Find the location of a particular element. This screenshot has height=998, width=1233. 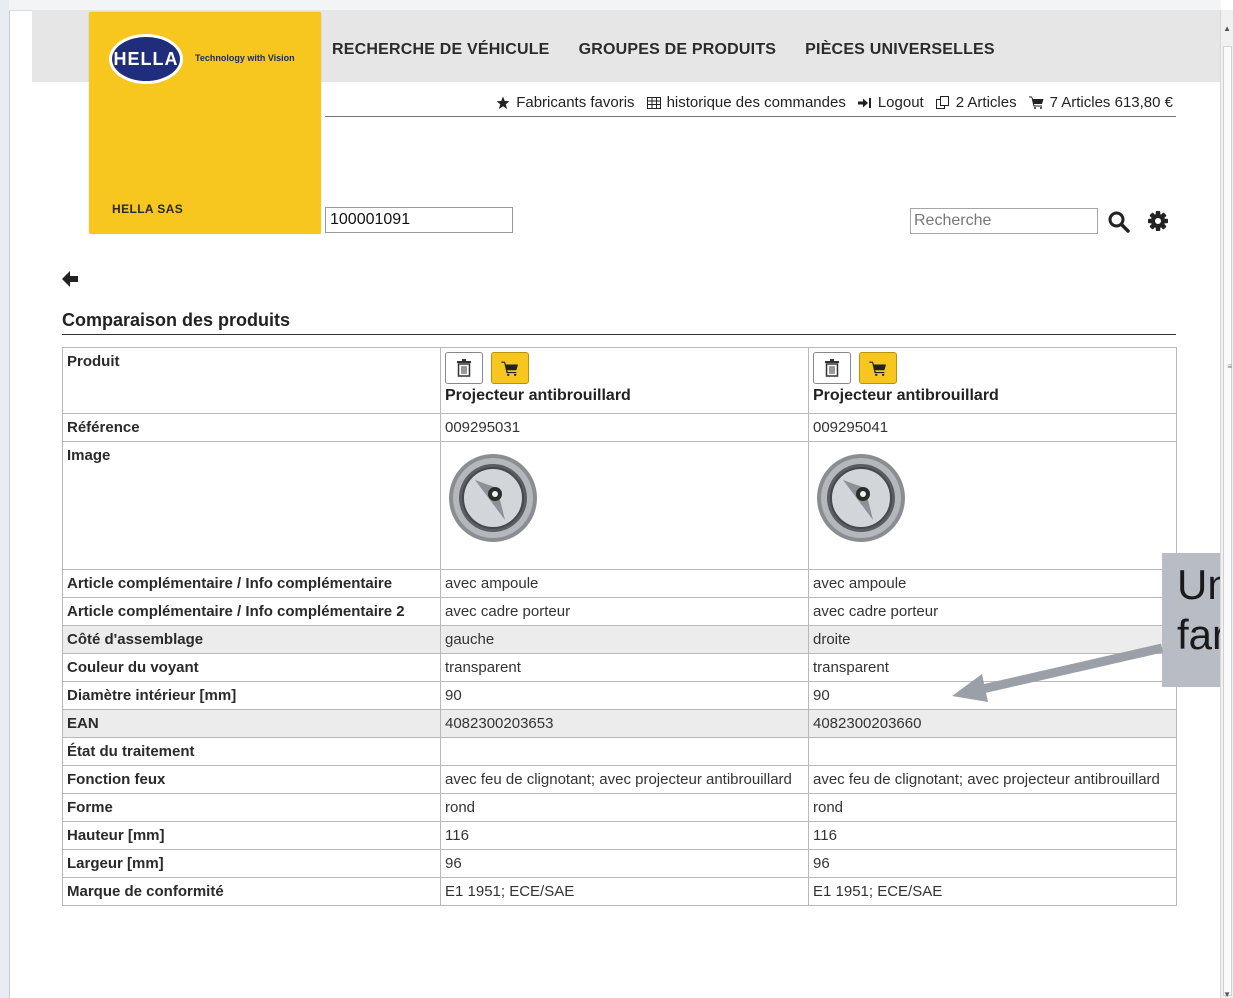

product-name: Projecteur antibrouillard is located at coordinates (906, 395).